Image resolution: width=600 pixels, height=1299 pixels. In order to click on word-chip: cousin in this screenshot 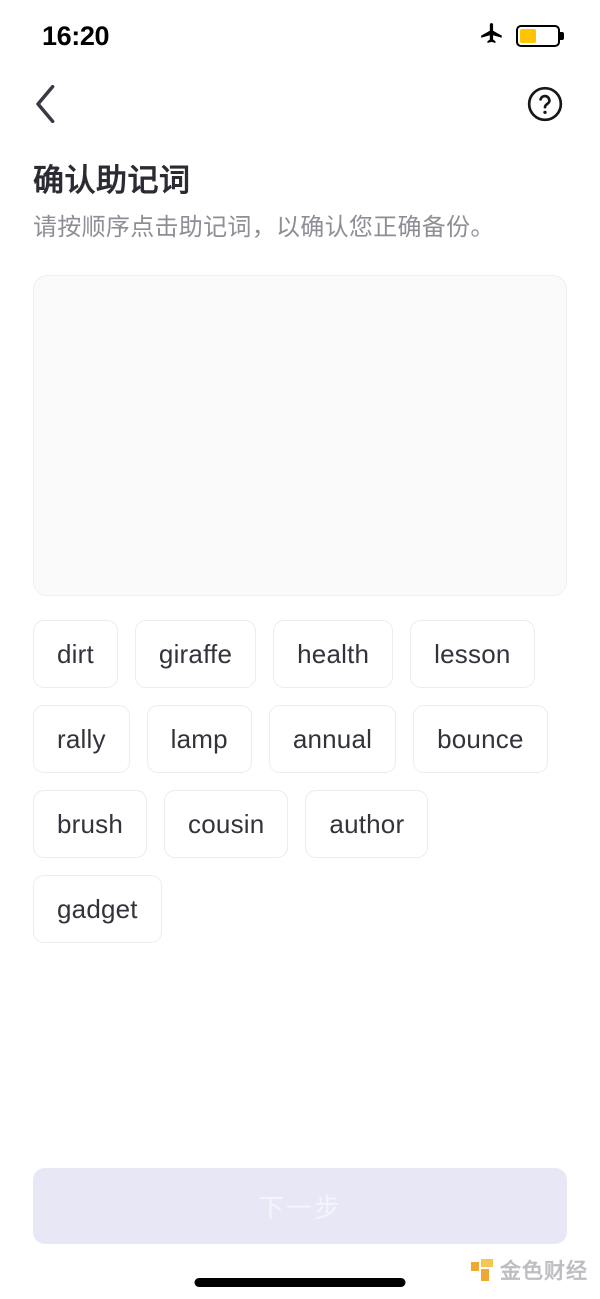, I will do `click(226, 824)`.